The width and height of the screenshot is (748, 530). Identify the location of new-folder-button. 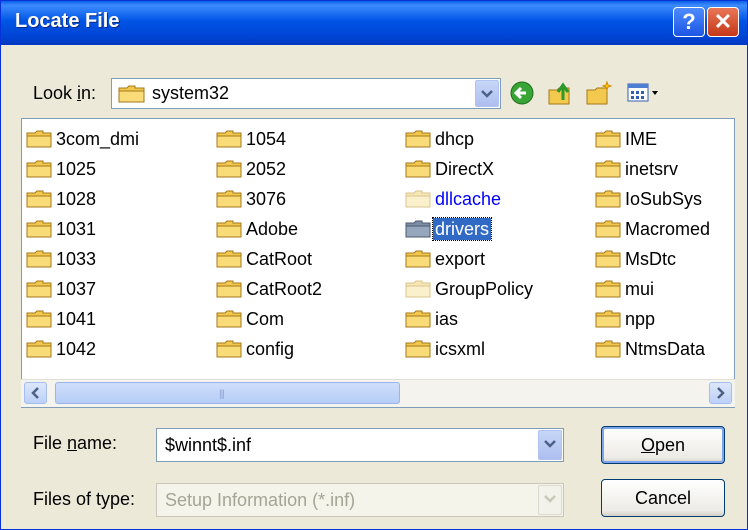
(599, 93).